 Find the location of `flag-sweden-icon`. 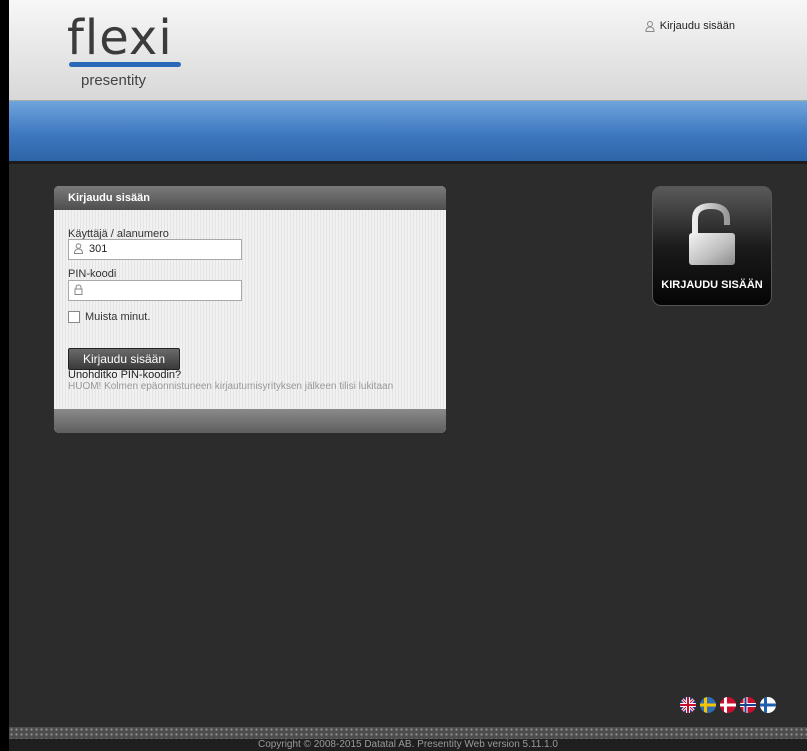

flag-sweden-icon is located at coordinates (708, 705).